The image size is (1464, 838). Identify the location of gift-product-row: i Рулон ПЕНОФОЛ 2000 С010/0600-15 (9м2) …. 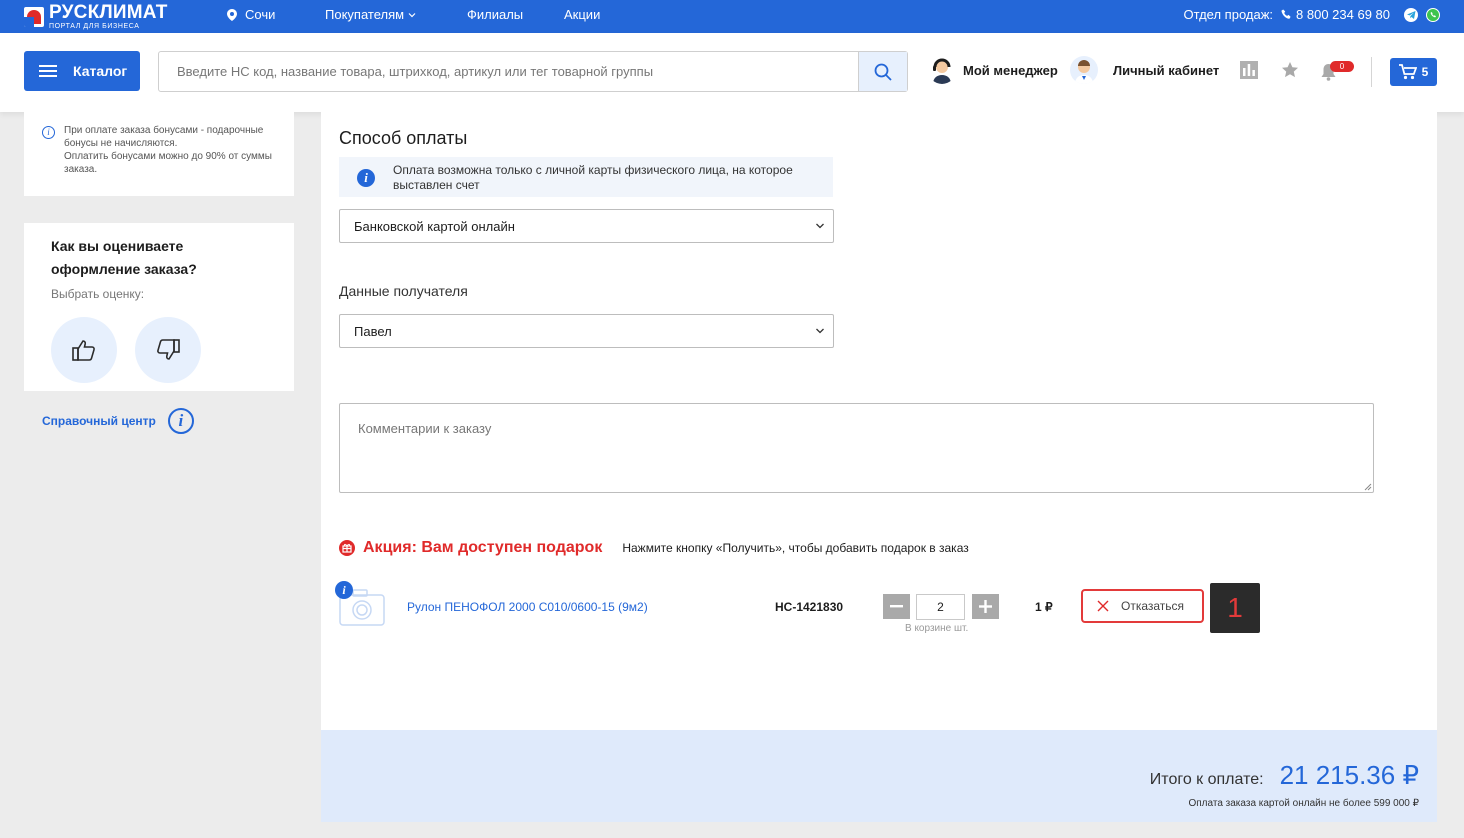
(807, 608).